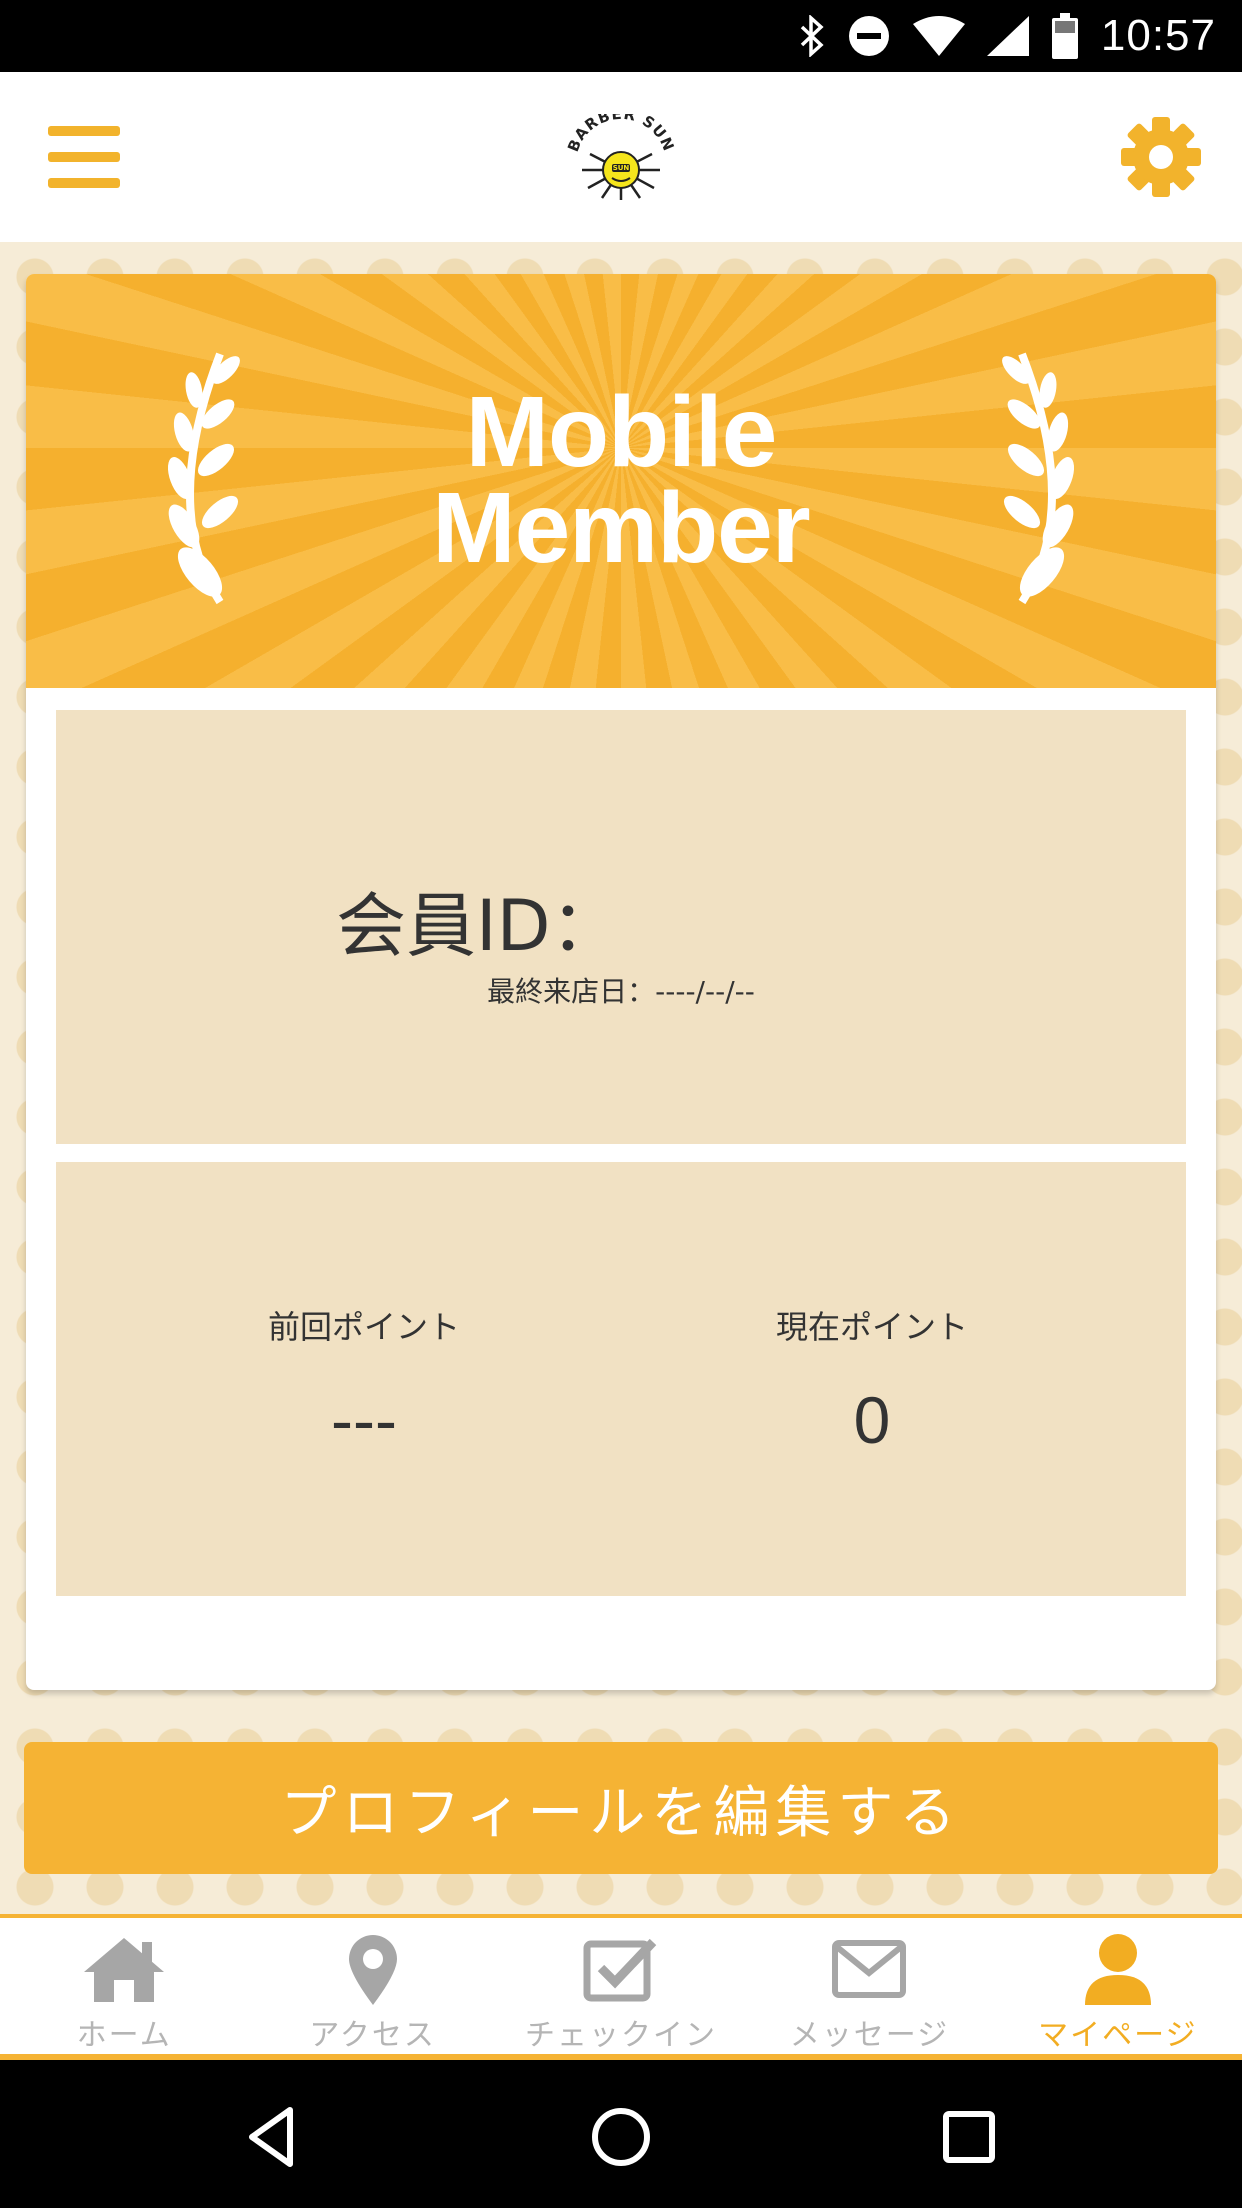  Describe the element at coordinates (84, 157) in the screenshot. I see `hamburger-menu-icon` at that location.